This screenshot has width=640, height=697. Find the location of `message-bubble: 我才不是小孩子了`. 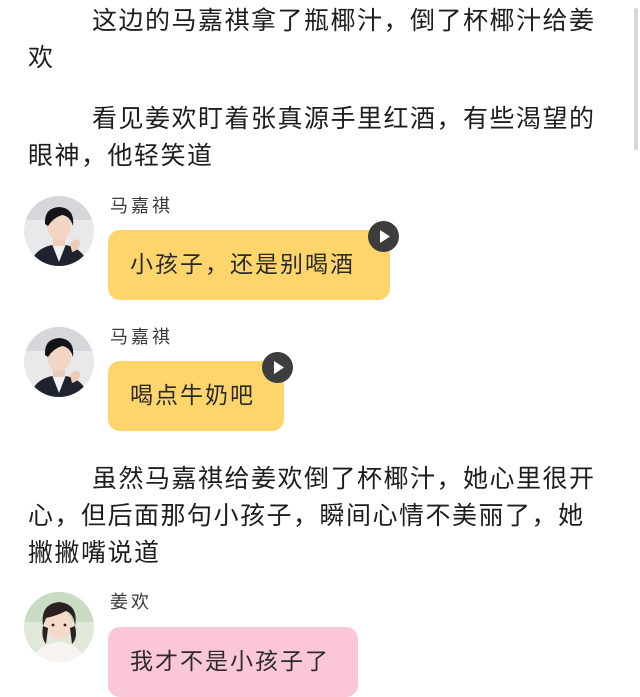

message-bubble: 我才不是小孩子了 is located at coordinates (233, 662).